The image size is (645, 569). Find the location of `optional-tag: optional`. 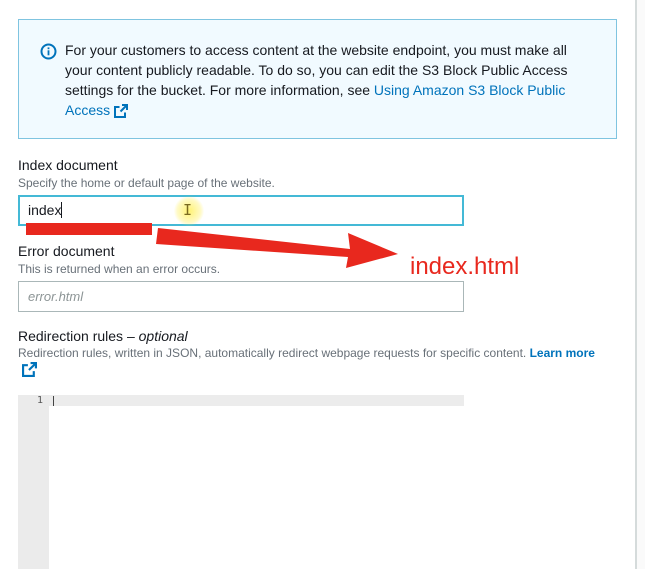

optional-tag: optional is located at coordinates (163, 336).